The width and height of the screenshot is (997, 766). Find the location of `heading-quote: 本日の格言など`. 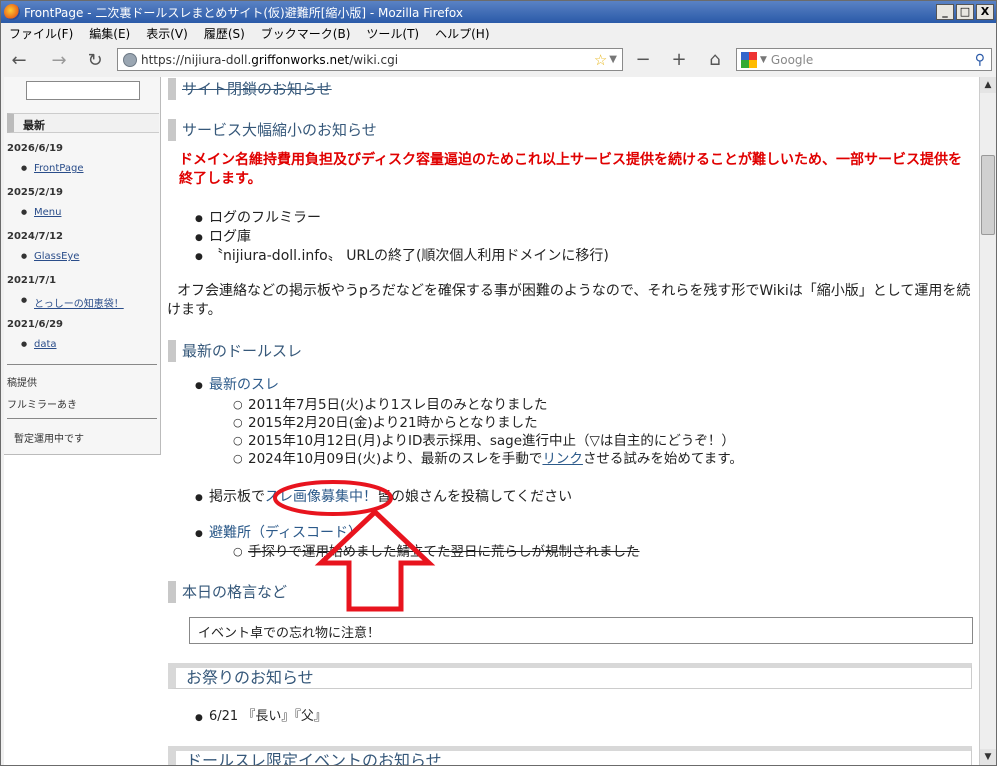

heading-quote: 本日の格言など is located at coordinates (227, 592).